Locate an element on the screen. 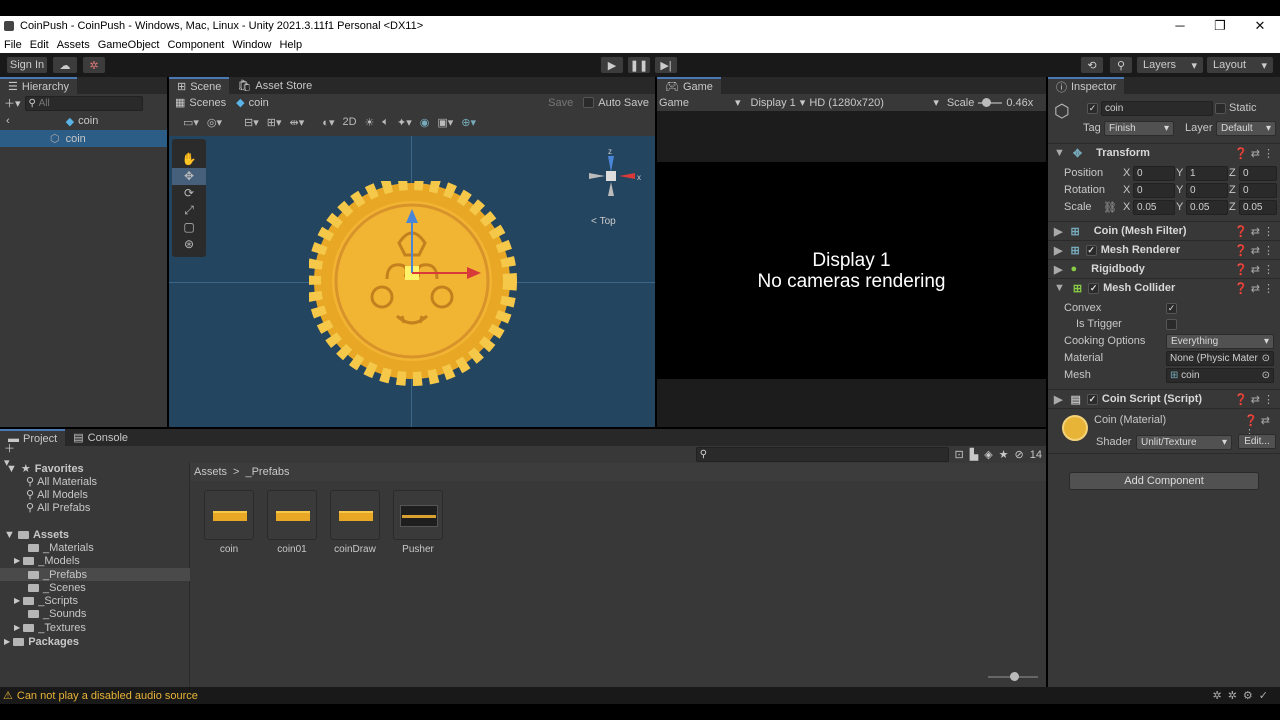 Image resolution: width=1280 pixels, height=720 pixels. layout-dropdown: Layout ▾ is located at coordinates (1240, 65).